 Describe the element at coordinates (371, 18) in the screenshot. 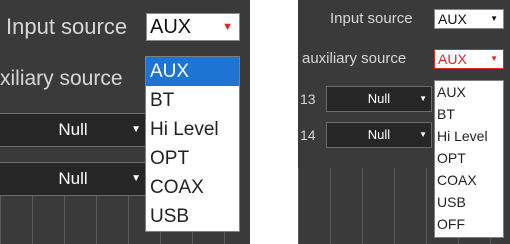

I see `right-input-source-label: Input source` at that location.